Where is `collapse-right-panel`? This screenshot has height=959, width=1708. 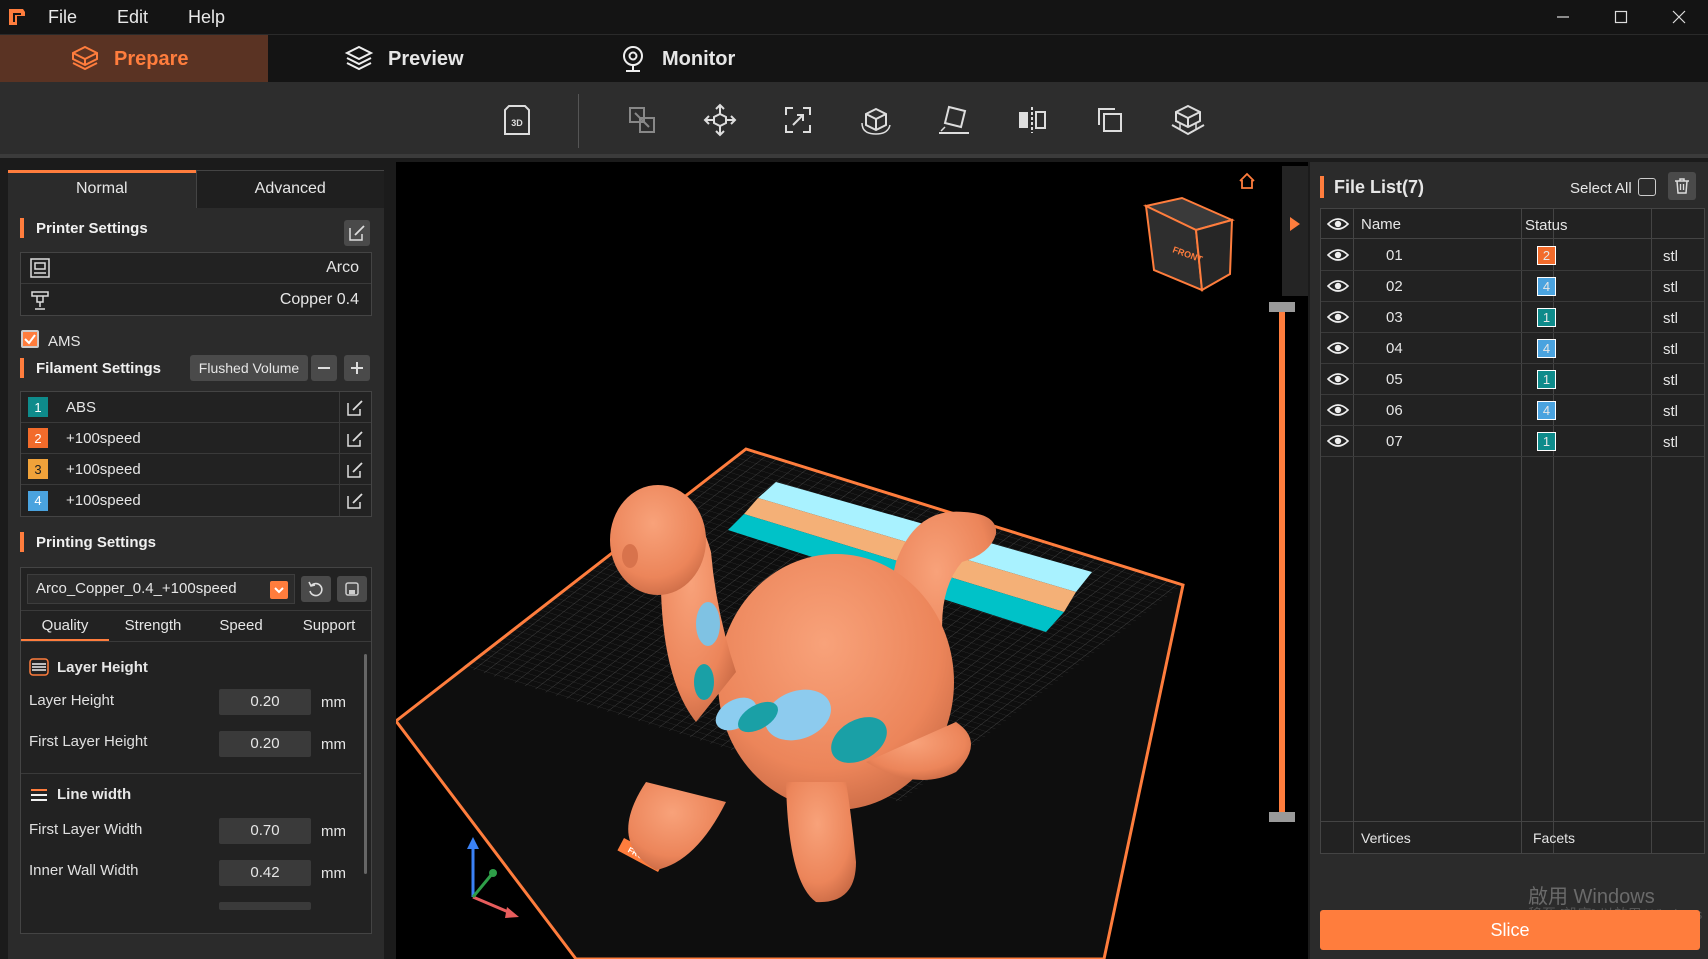
collapse-right-panel is located at coordinates (1295, 231).